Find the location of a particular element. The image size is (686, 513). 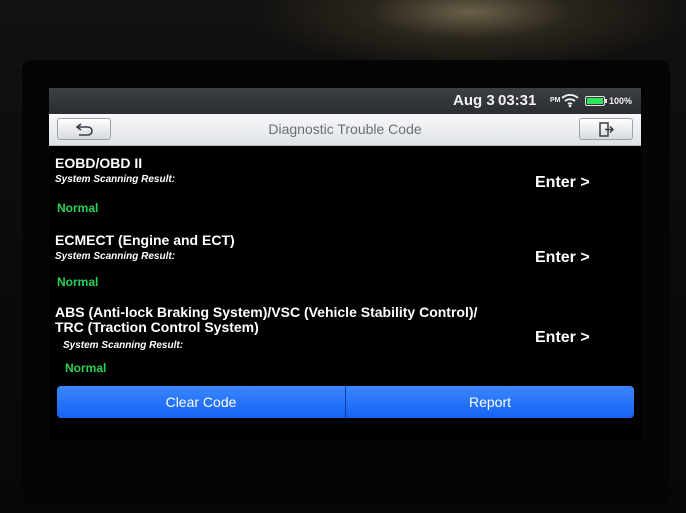

battery-fill is located at coordinates (595, 101).